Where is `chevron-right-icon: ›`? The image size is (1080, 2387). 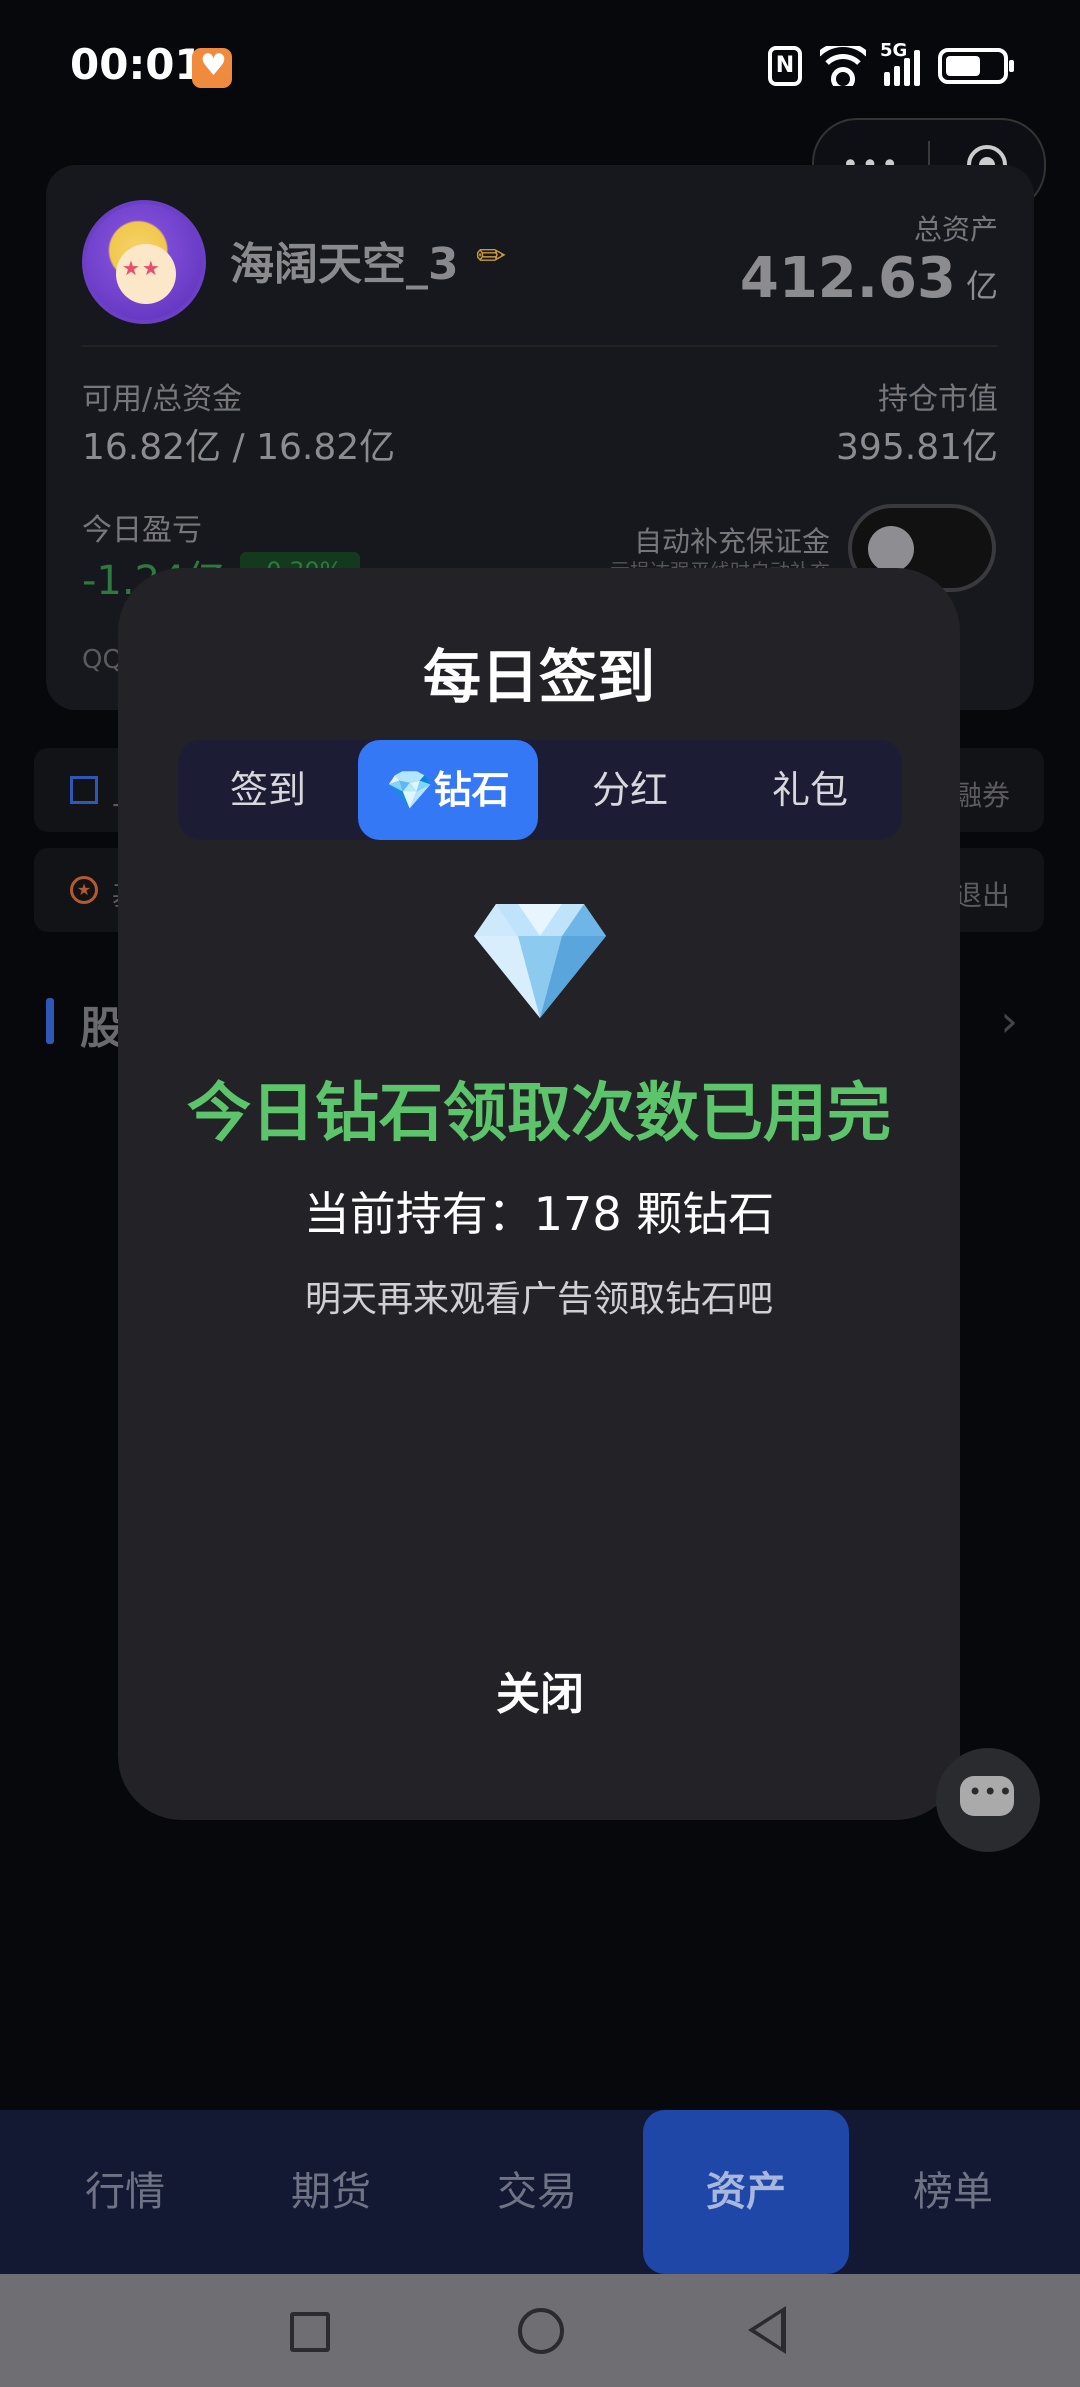
chevron-right-icon: › is located at coordinates (1009, 1021).